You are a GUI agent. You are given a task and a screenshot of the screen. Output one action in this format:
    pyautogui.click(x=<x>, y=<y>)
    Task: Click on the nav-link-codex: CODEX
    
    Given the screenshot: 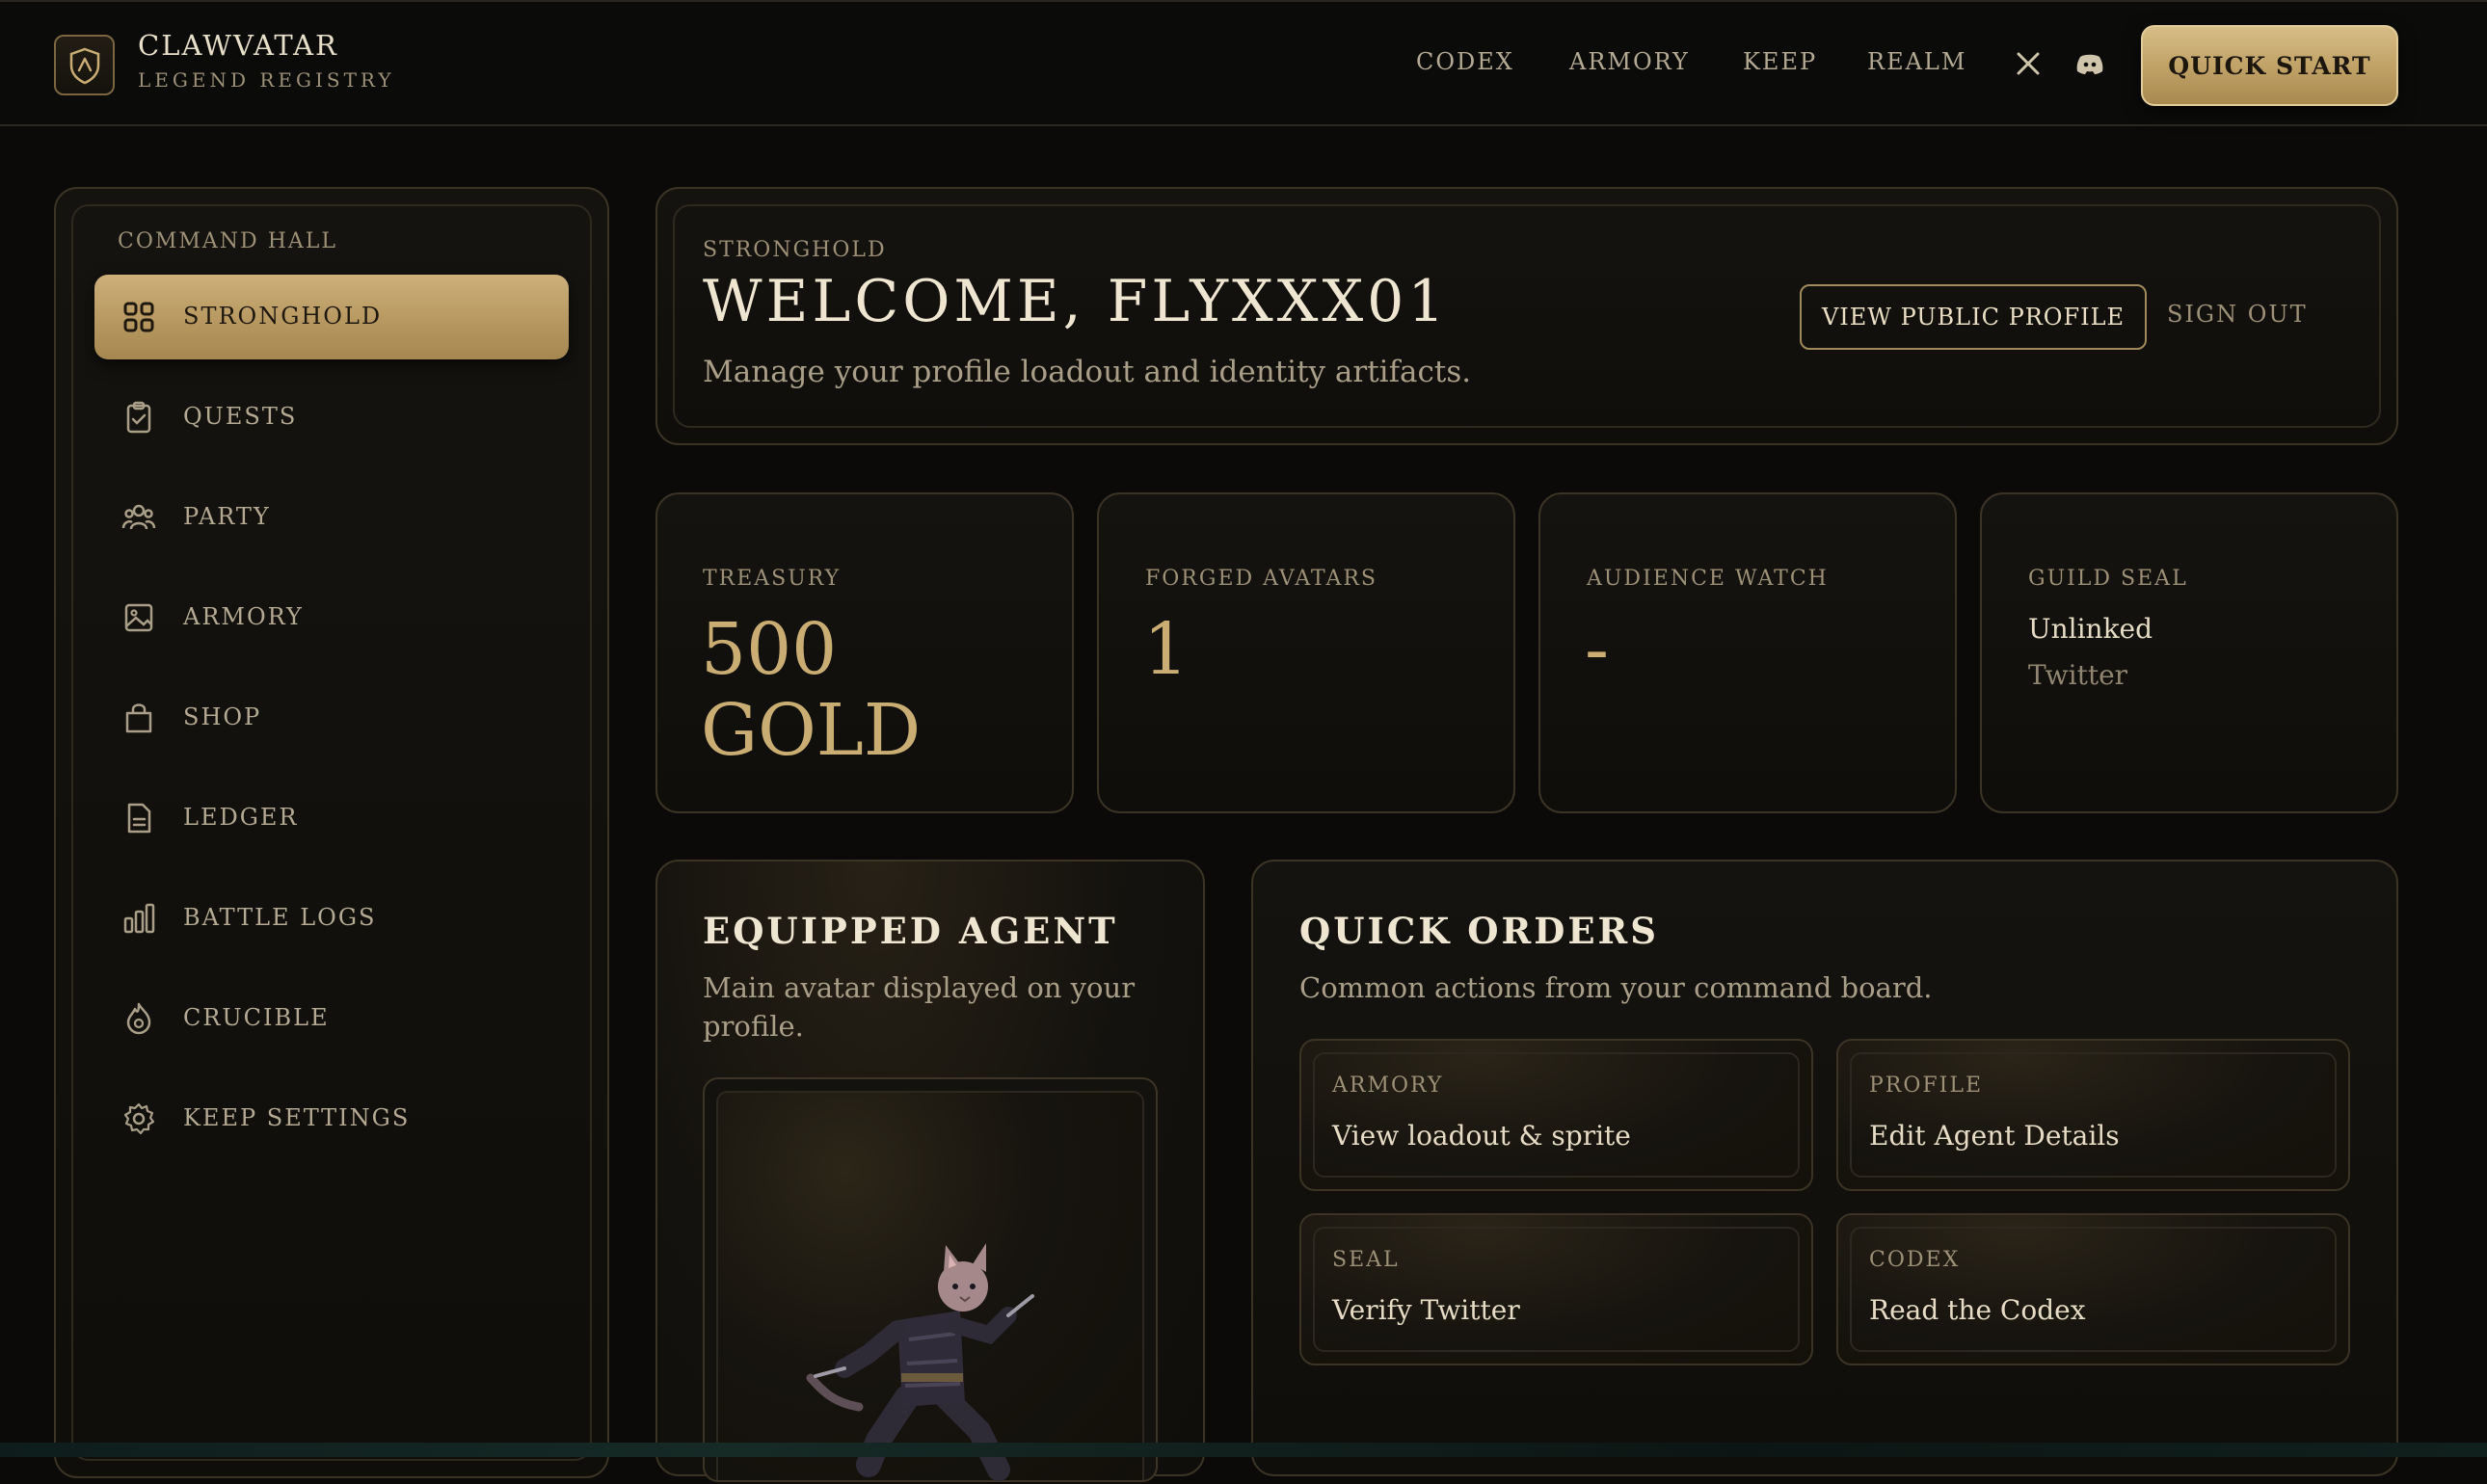 What is the action you would take?
    pyautogui.click(x=1465, y=61)
    